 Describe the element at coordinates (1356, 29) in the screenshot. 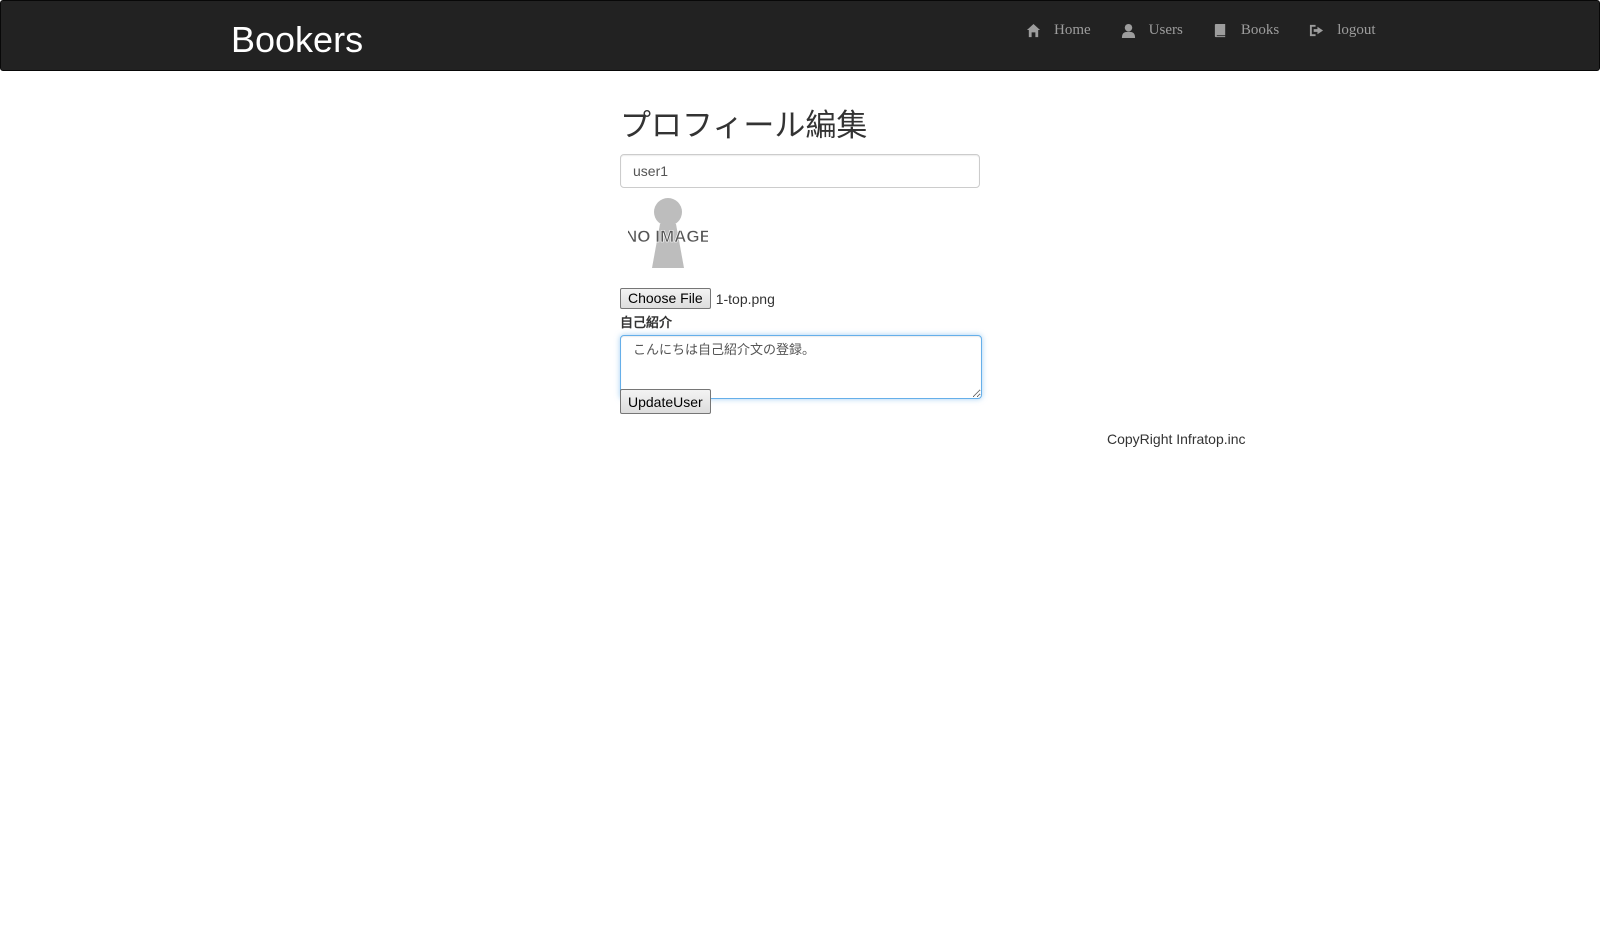

I see `nav-logout-label: logout` at that location.